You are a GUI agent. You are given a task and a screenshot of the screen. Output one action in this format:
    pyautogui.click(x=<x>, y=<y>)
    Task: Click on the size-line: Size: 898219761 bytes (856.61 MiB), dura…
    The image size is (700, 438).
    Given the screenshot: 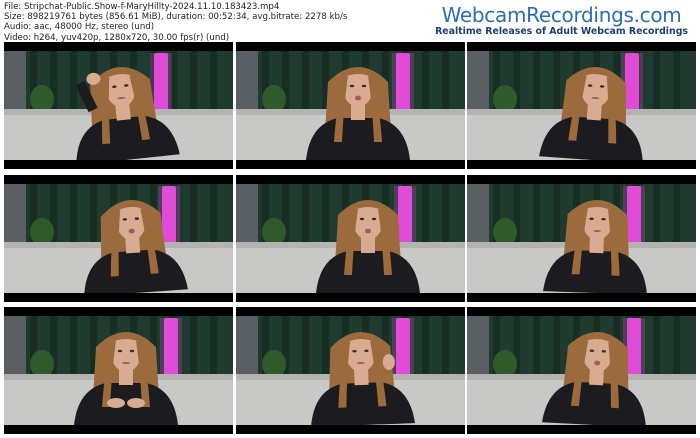 What is the action you would take?
    pyautogui.click(x=176, y=17)
    